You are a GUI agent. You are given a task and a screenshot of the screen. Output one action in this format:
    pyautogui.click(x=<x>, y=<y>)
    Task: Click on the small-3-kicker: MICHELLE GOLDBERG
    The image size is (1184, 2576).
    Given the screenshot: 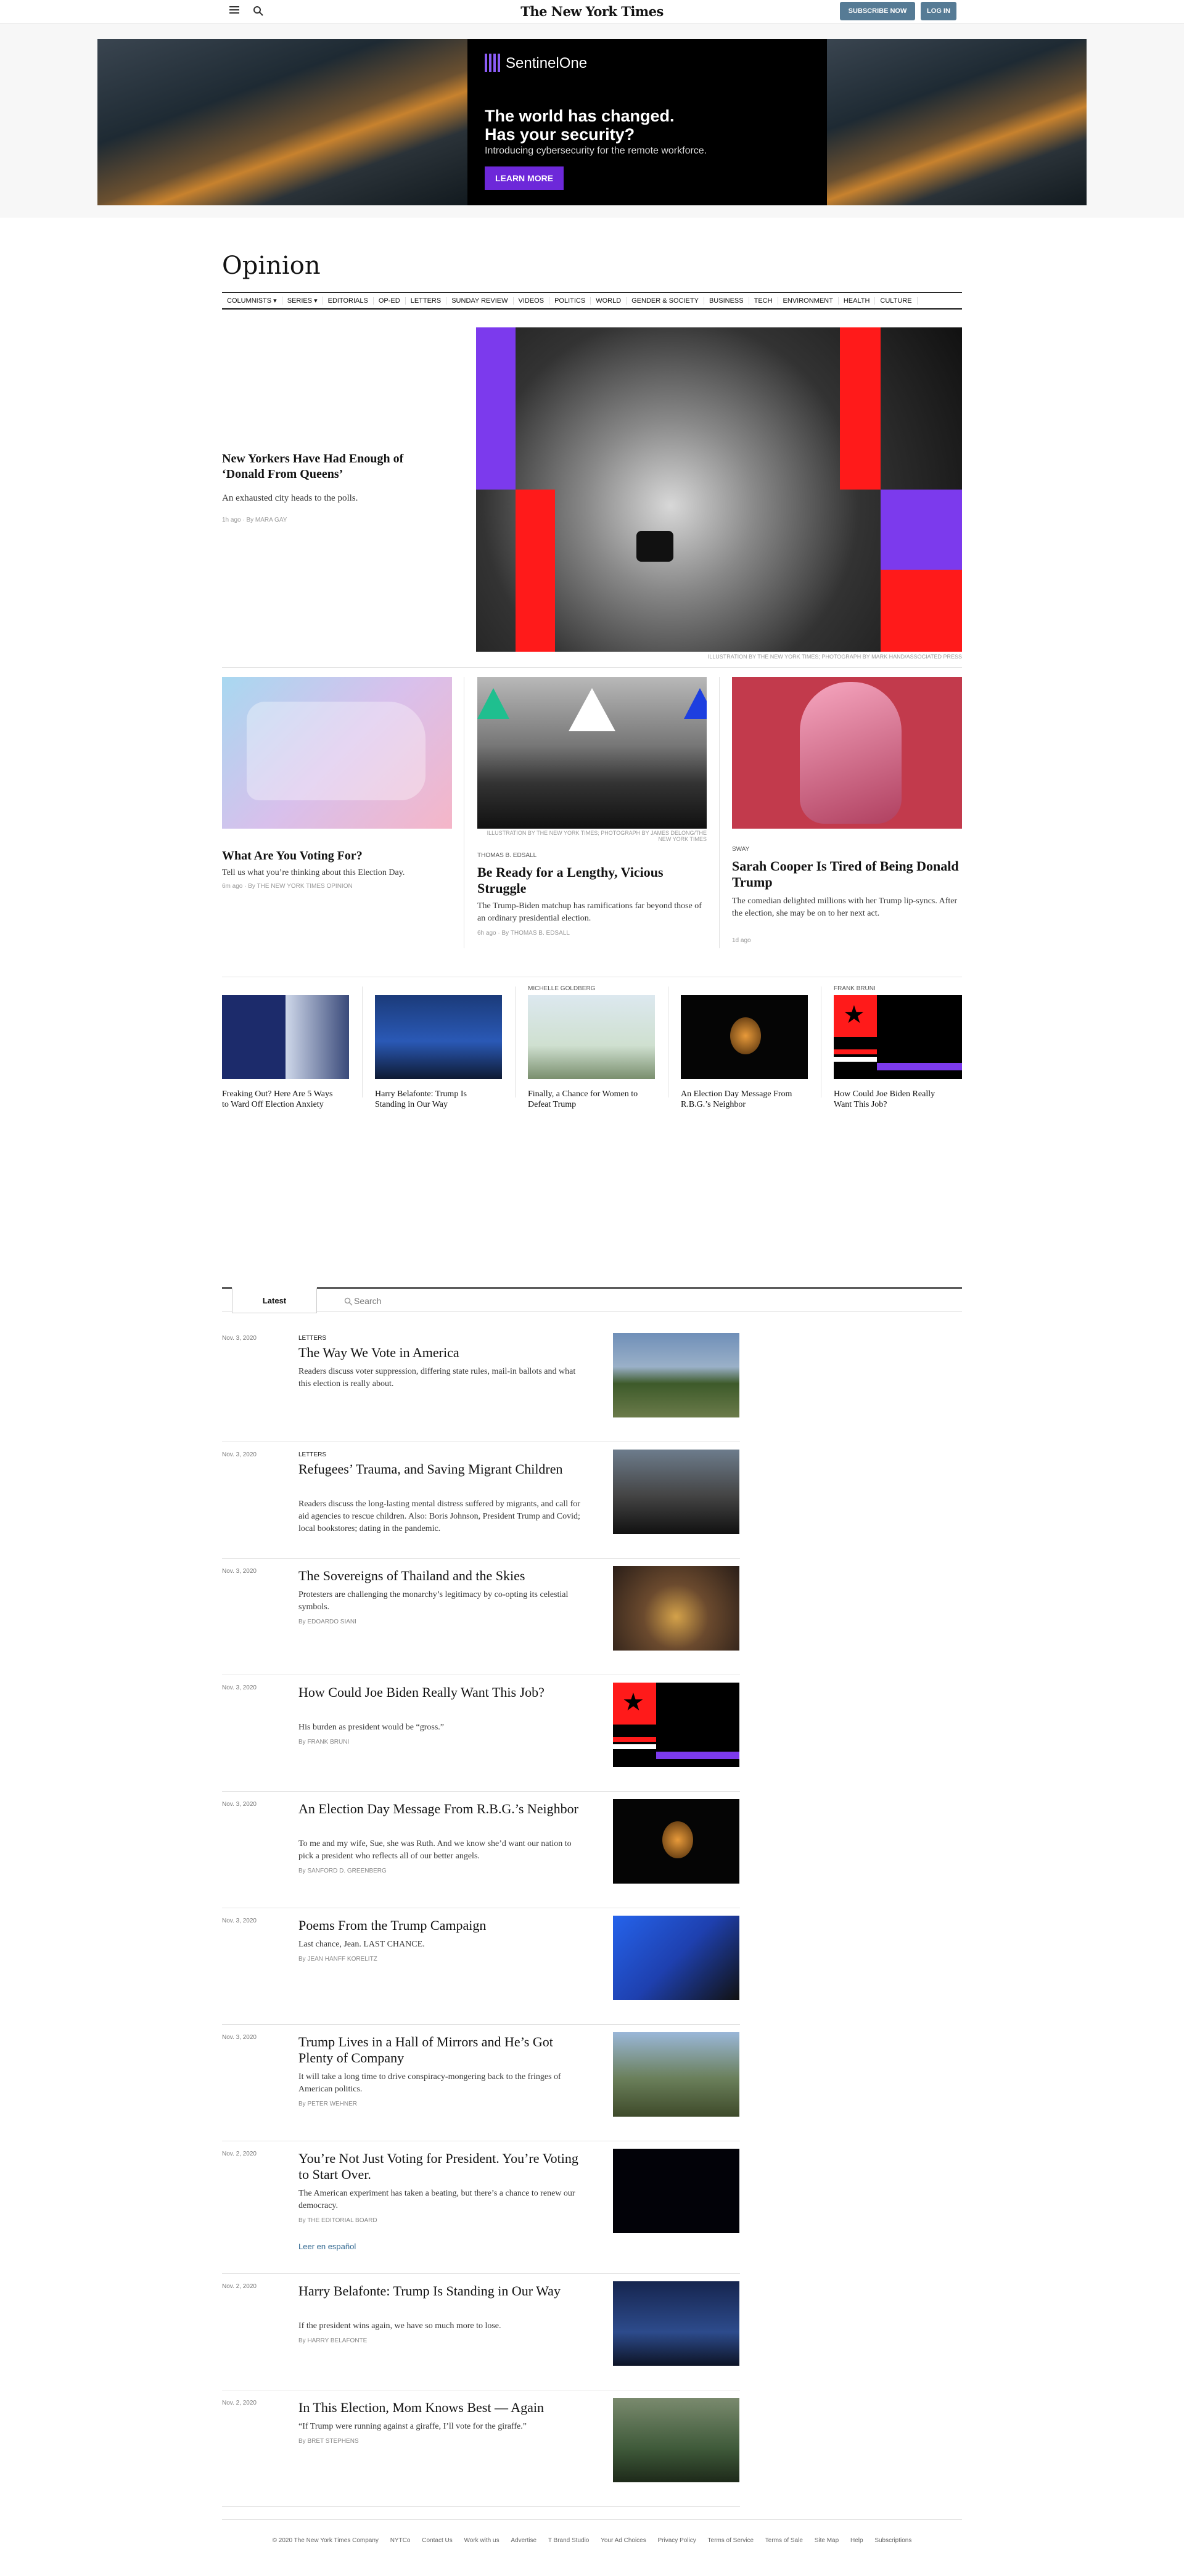 What is the action you would take?
    pyautogui.click(x=562, y=988)
    